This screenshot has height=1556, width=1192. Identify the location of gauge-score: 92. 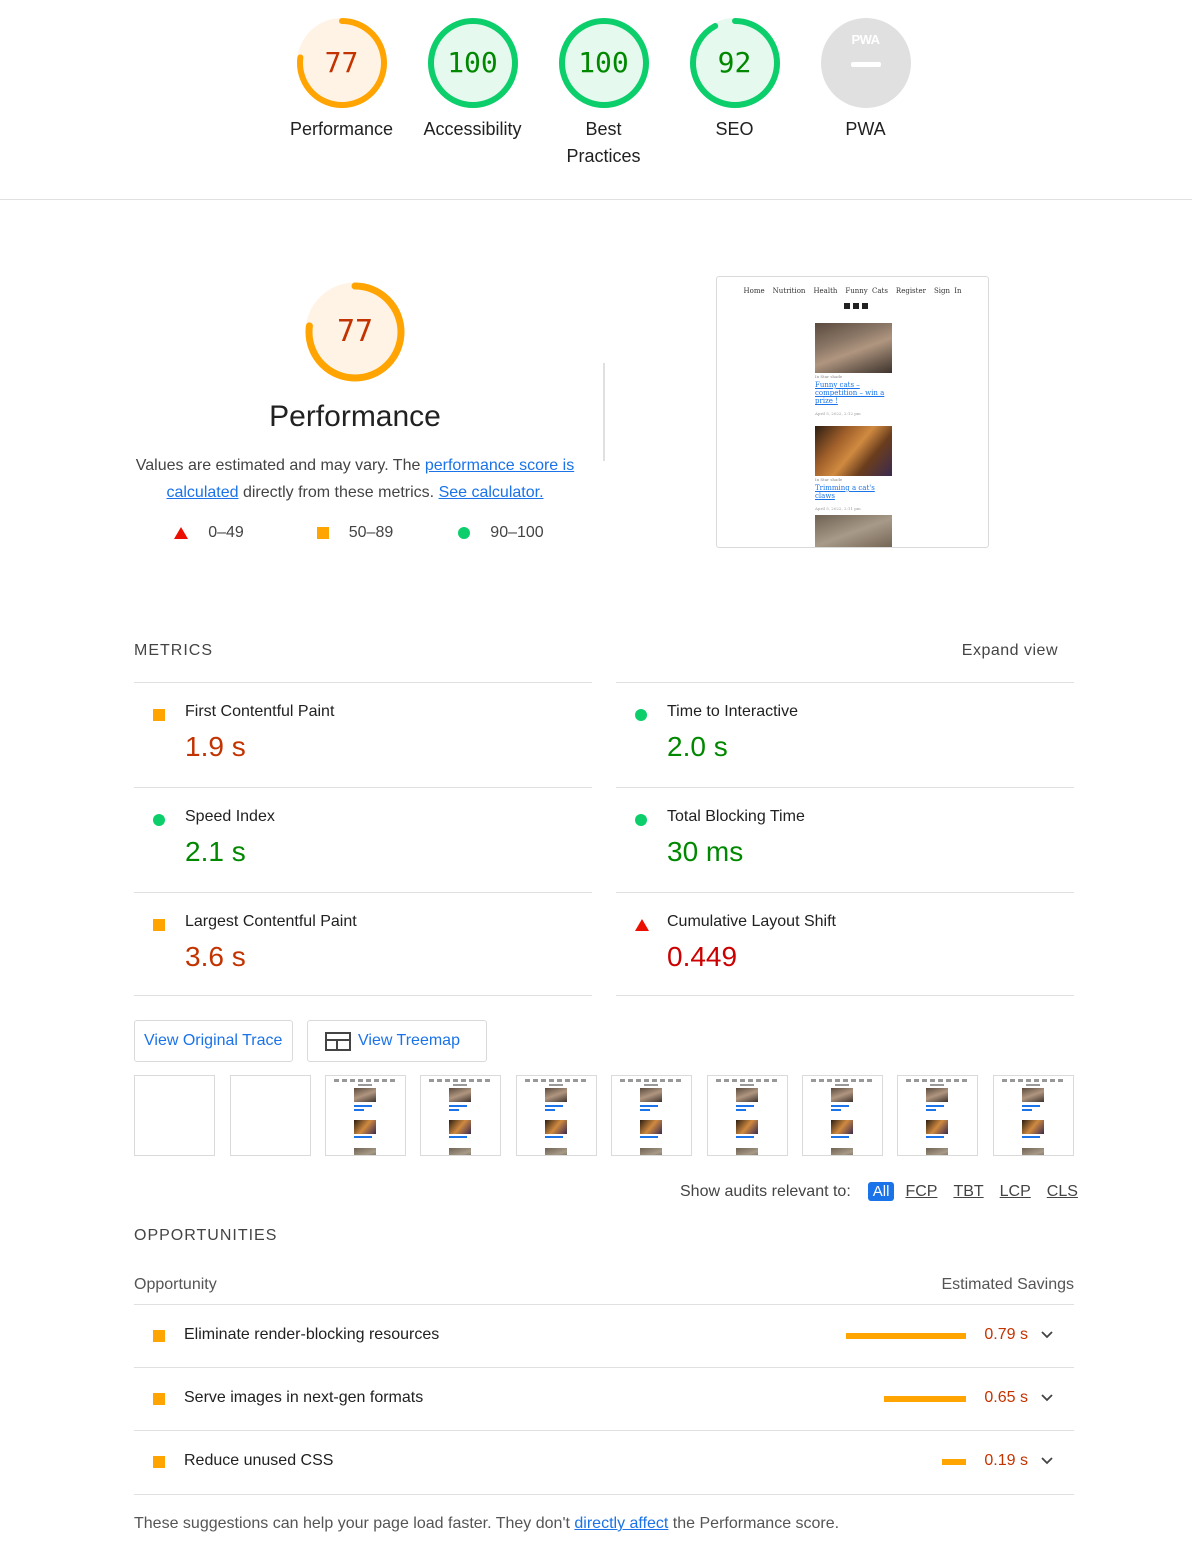
(734, 62).